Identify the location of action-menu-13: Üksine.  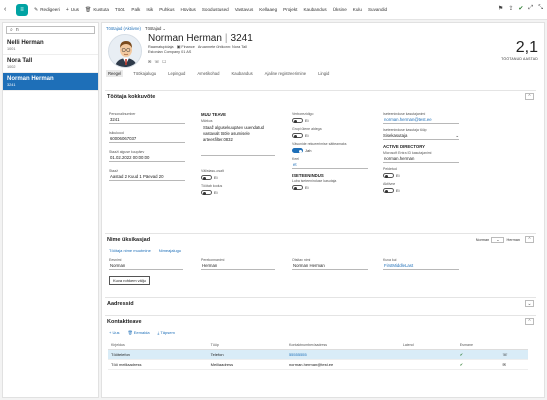
(340, 10).